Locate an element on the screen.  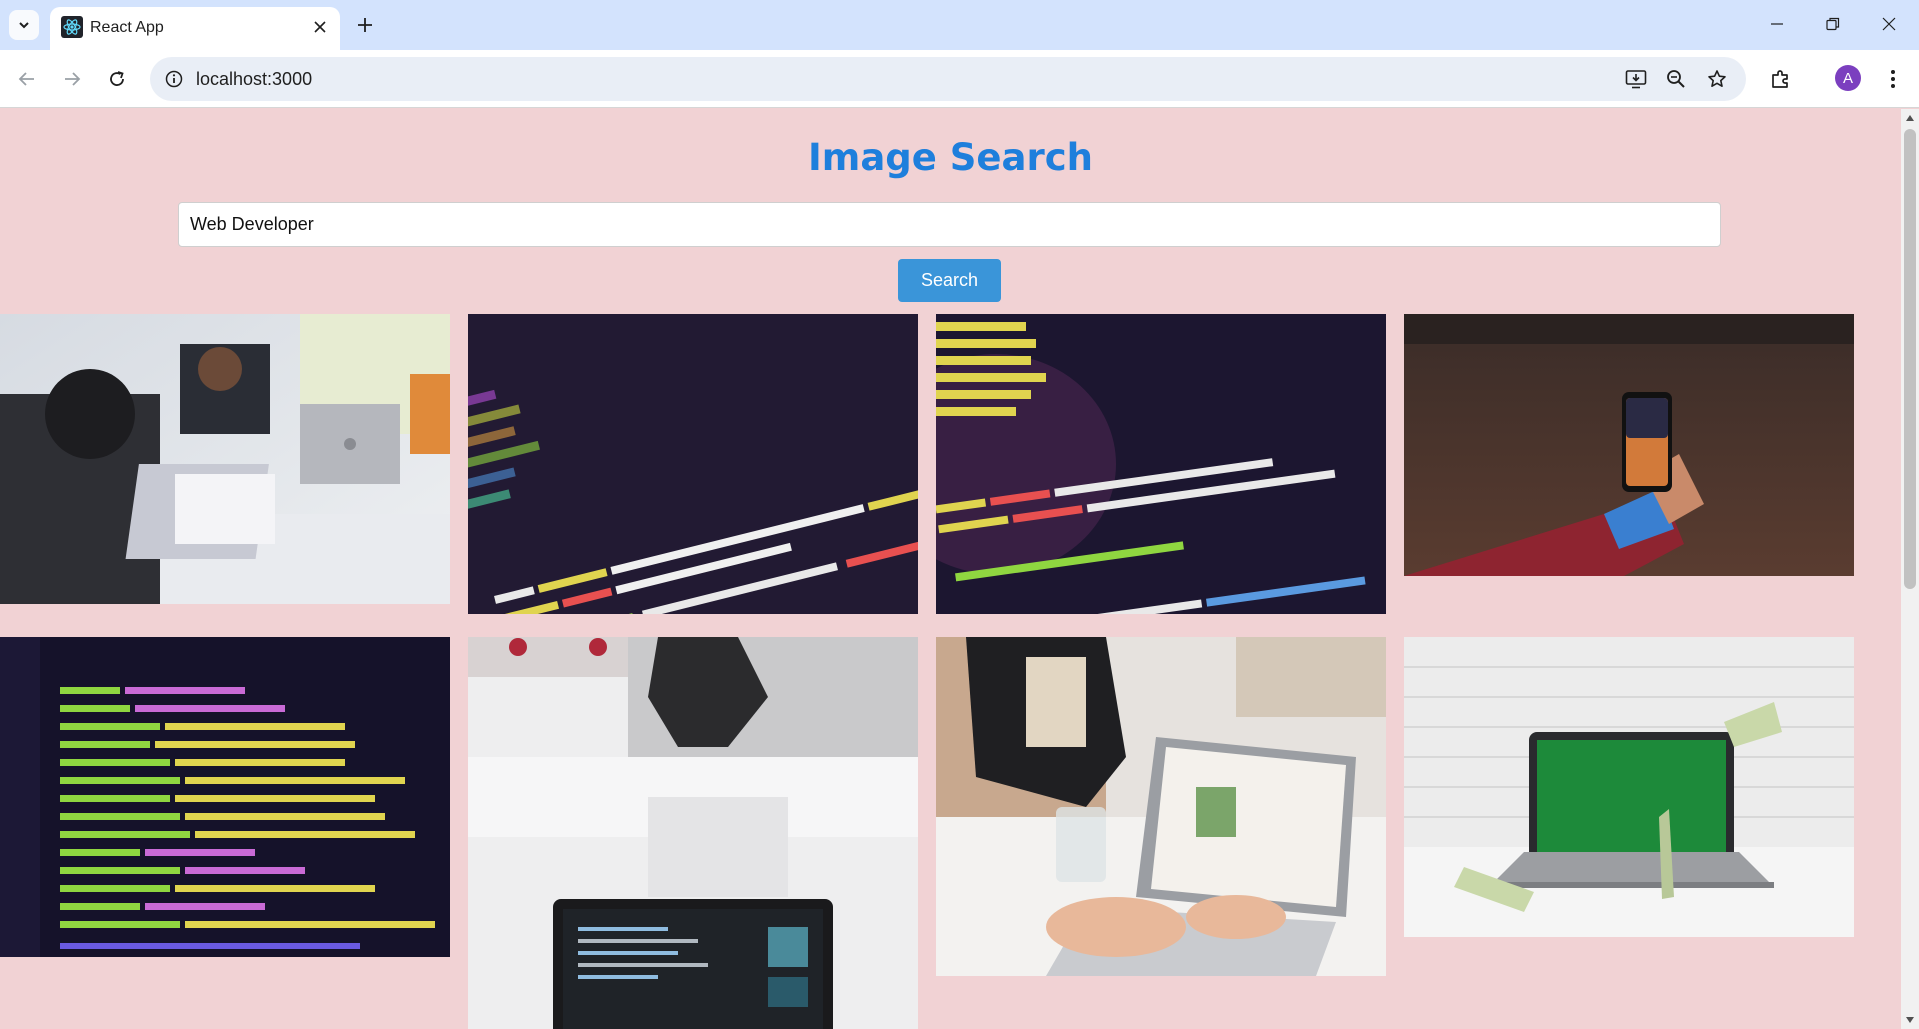
scrollbar-thumb is located at coordinates (1910, 359).